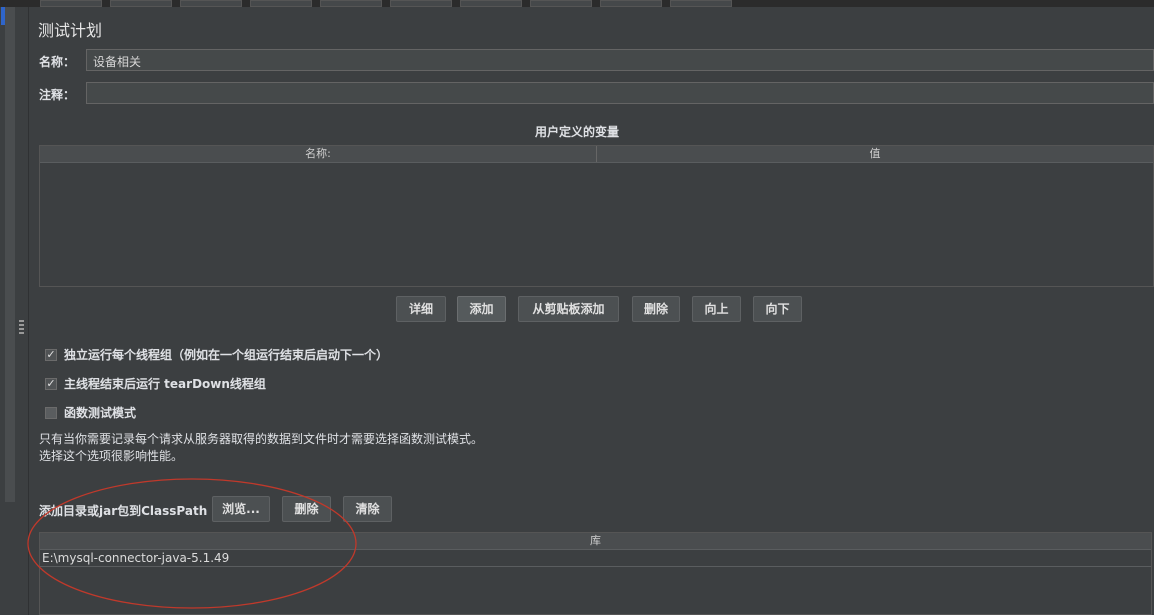  I want to click on comment-field, so click(620, 93).